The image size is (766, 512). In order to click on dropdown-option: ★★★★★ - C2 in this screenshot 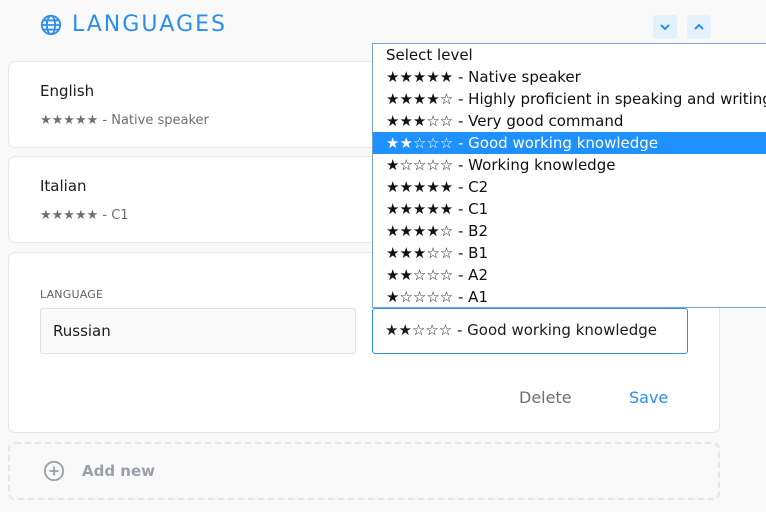, I will do `click(569, 187)`.